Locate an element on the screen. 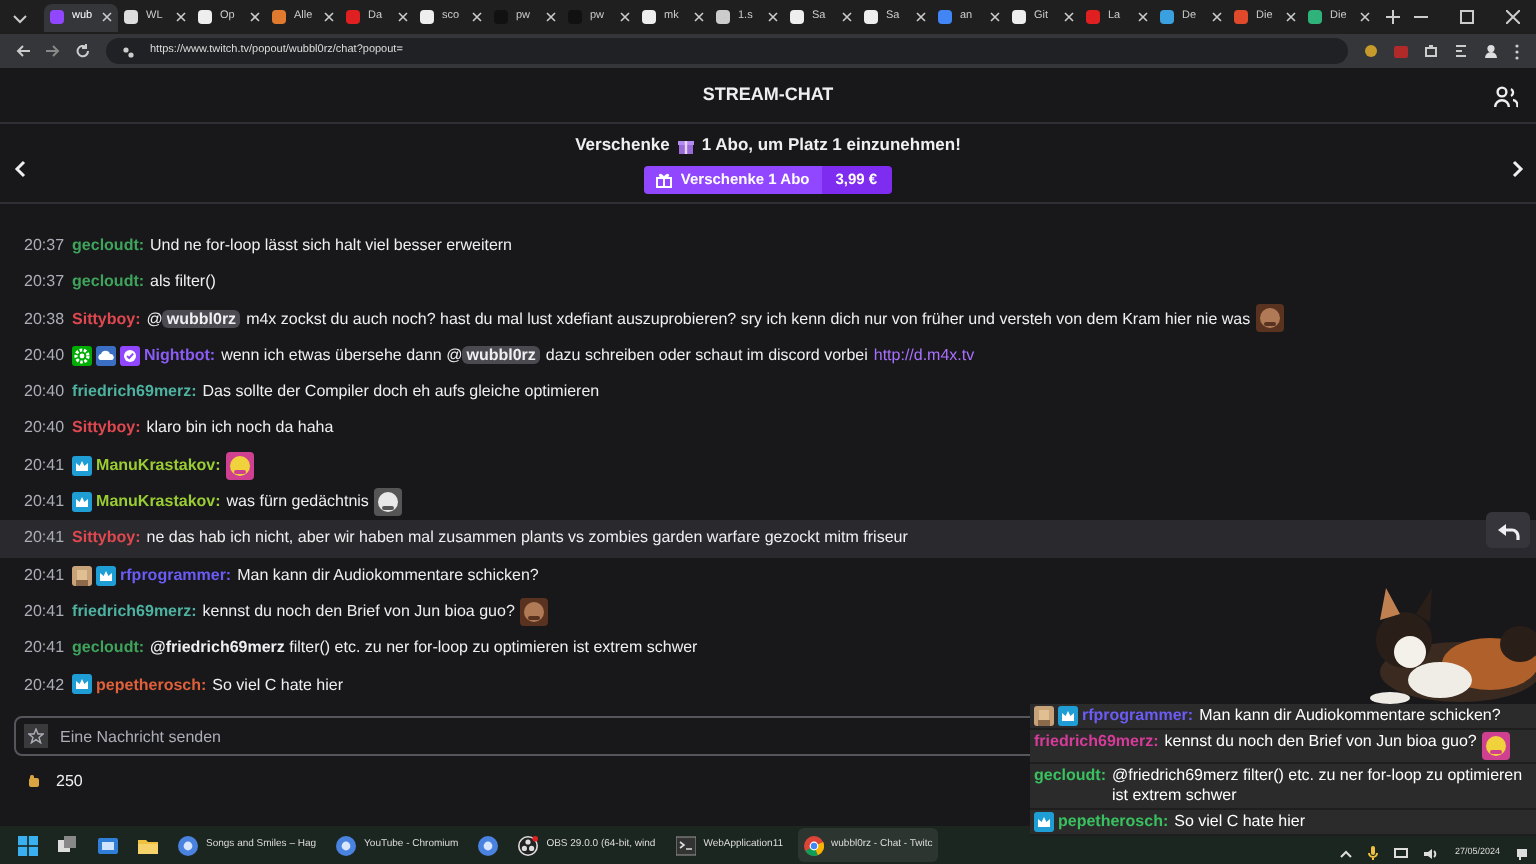  gear-badge-icon is located at coordinates (82, 355).